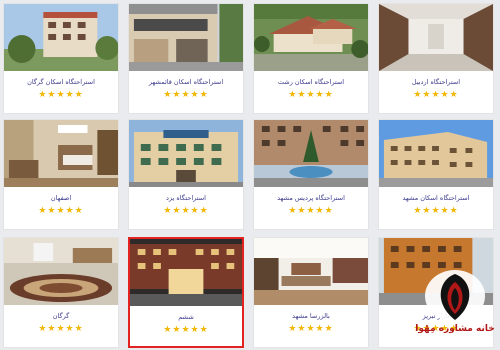 The width and height of the screenshot is (500, 350). I want to click on accommodation-card: استراحتگاه پردیس مشهد ★★★★★, so click(311, 174).